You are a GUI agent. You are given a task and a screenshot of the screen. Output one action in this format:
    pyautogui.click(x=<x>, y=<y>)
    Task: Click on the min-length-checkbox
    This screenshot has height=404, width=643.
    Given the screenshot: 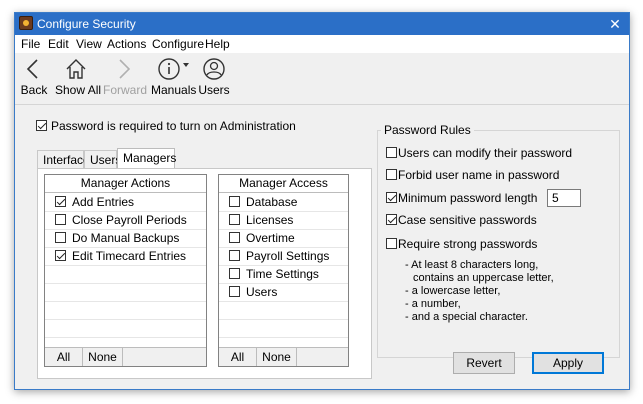 What is the action you would take?
    pyautogui.click(x=391, y=197)
    